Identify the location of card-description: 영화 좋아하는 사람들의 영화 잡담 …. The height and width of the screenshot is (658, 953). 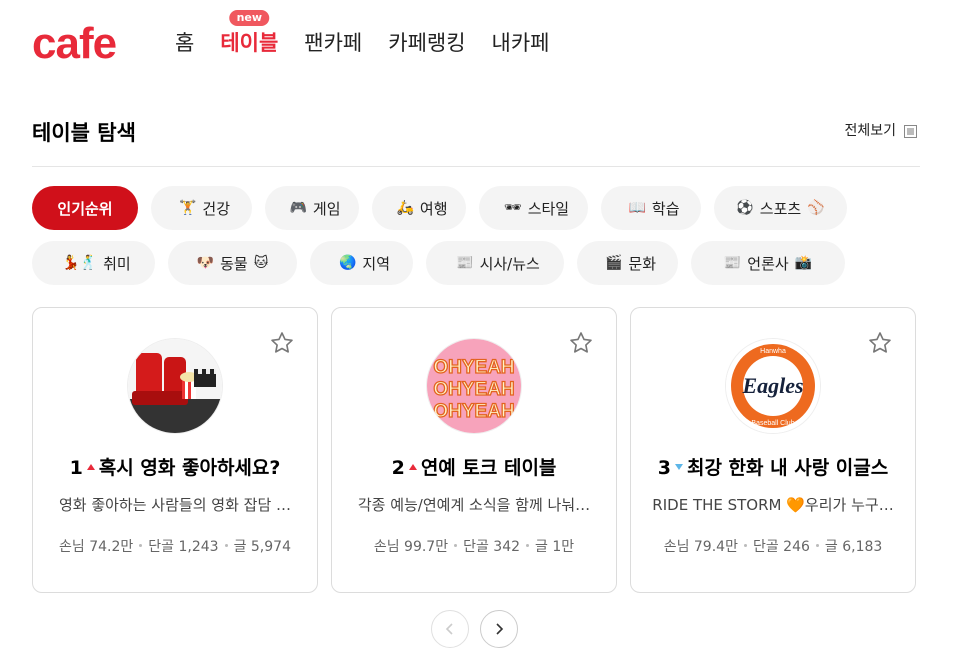
(175, 505).